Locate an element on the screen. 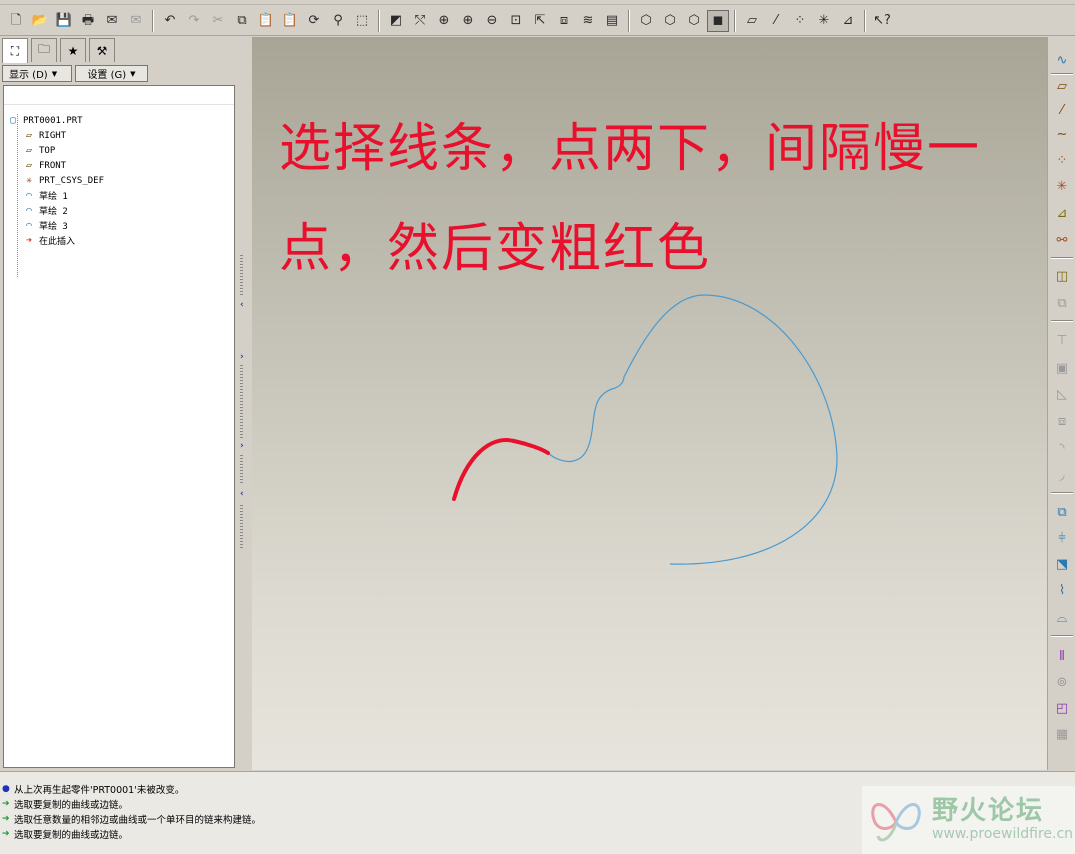 Image resolution: width=1075 pixels, height=854 pixels. datum-axis-display-icon: ⁄ is located at coordinates (776, 21).